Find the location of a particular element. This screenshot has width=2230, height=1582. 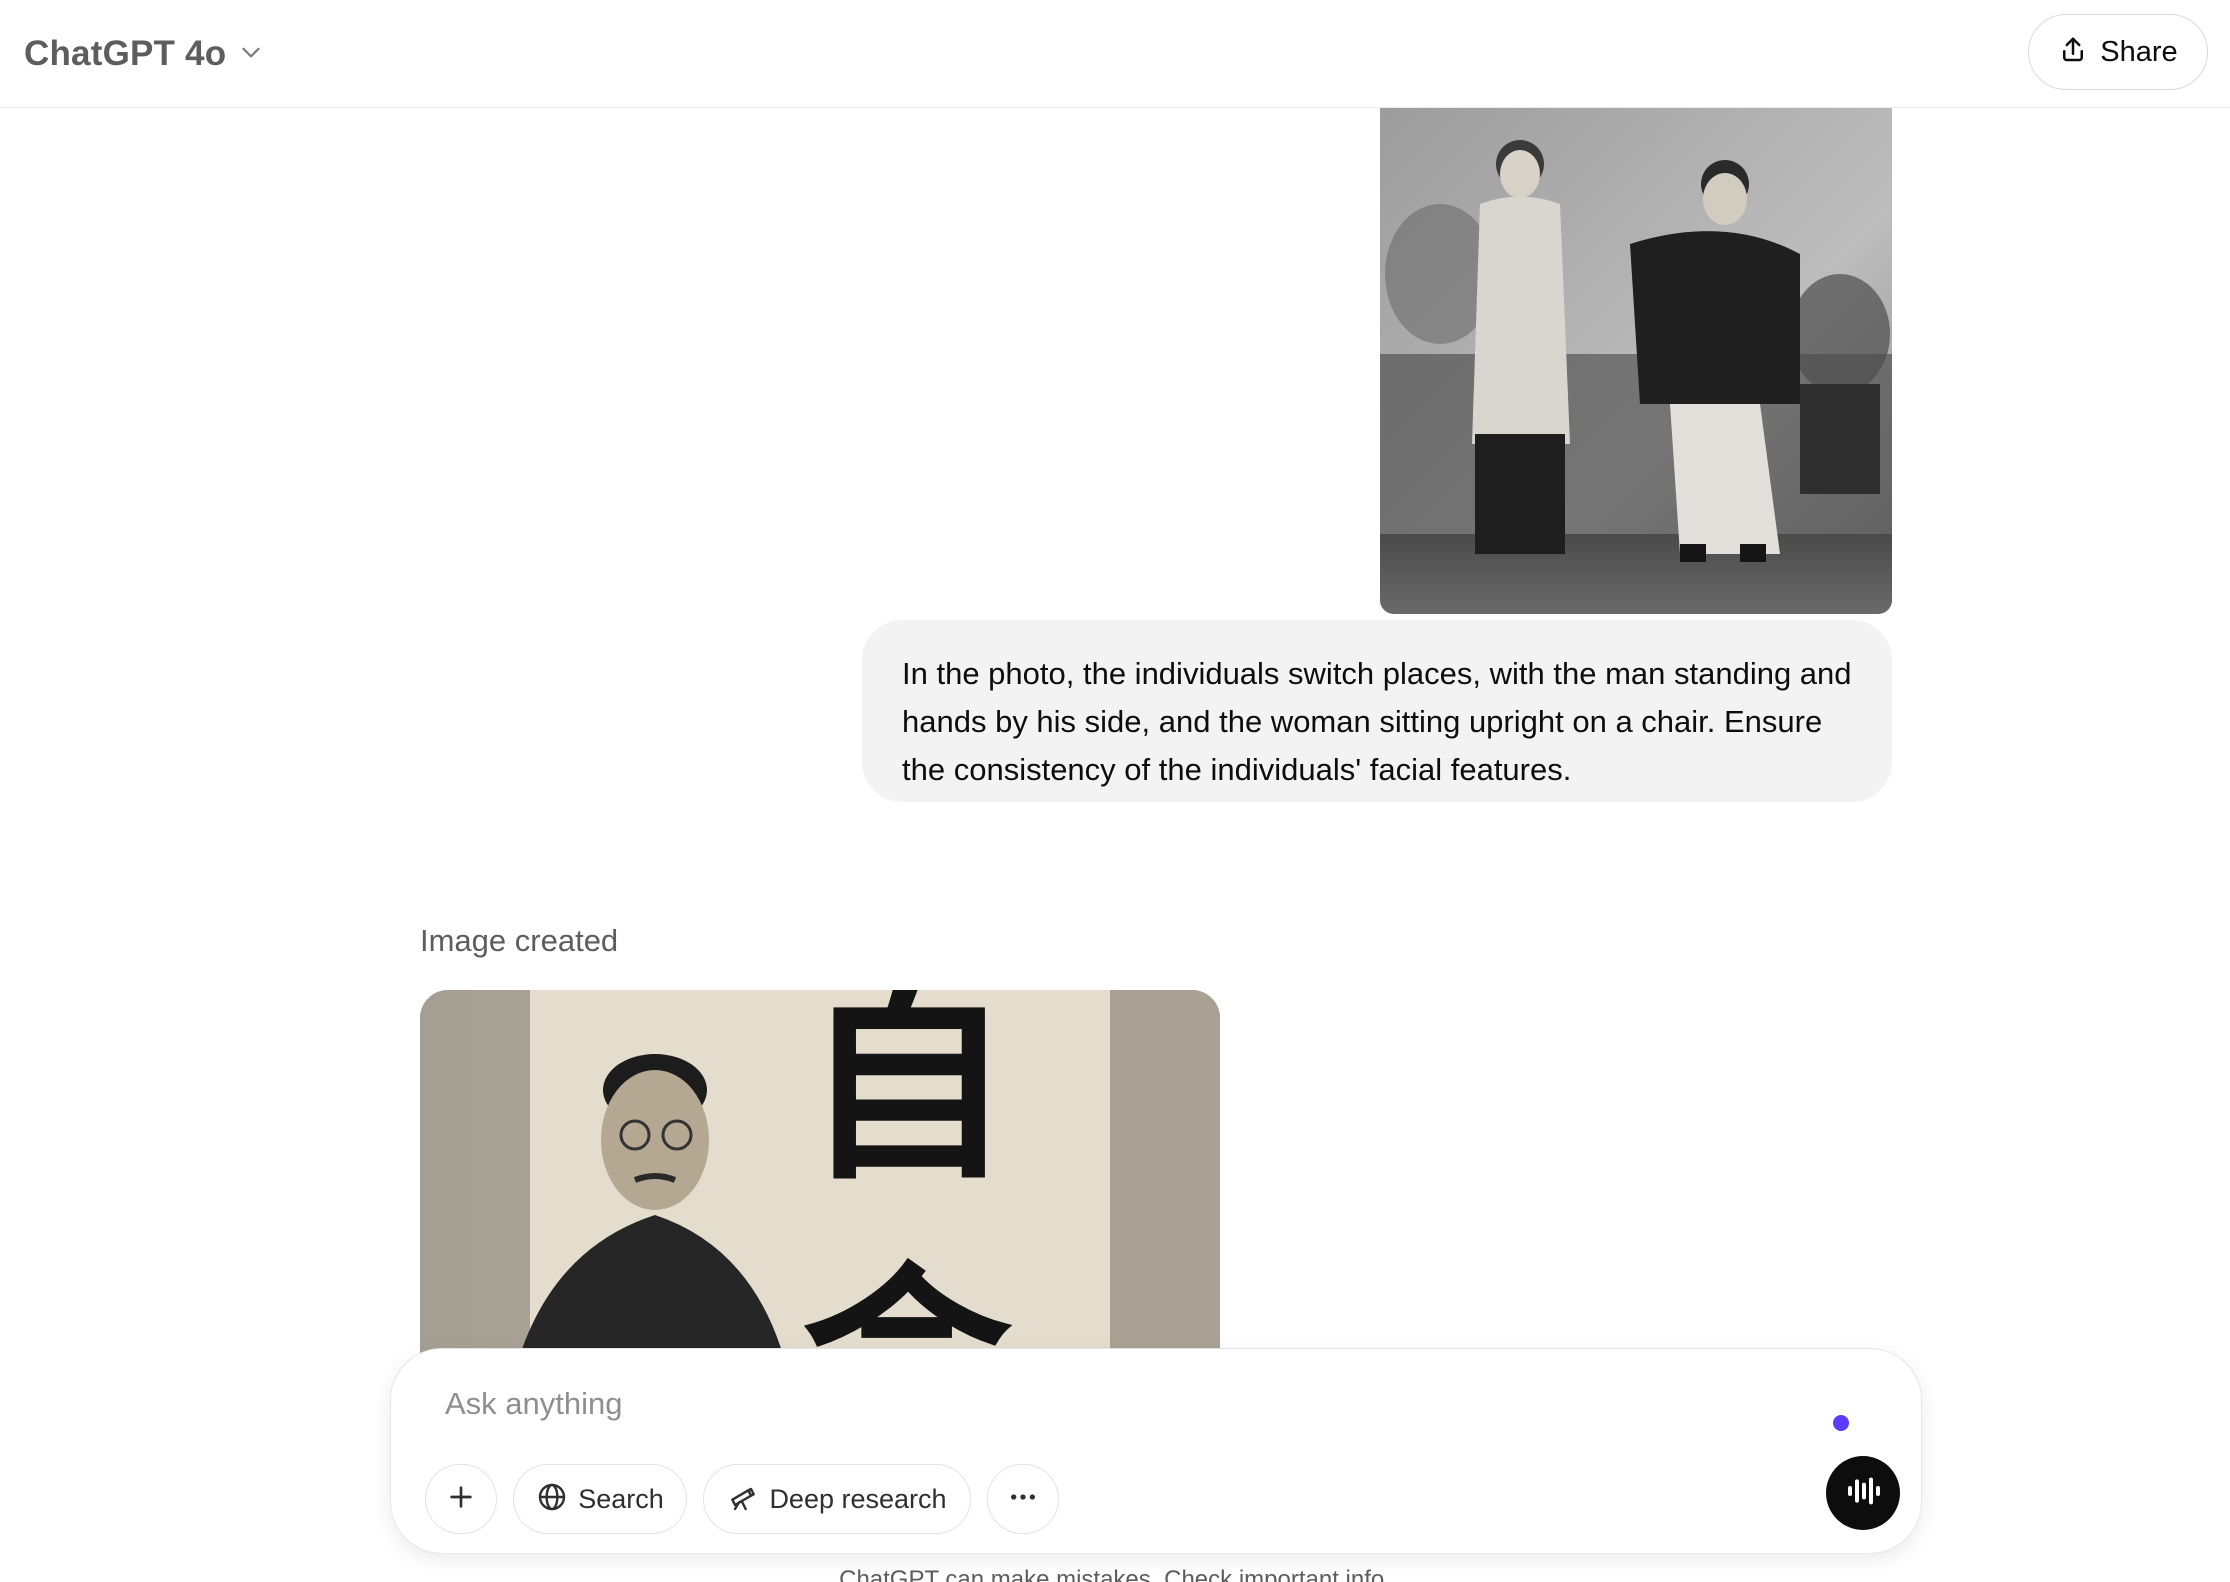

share-button: Share is located at coordinates (2118, 52).